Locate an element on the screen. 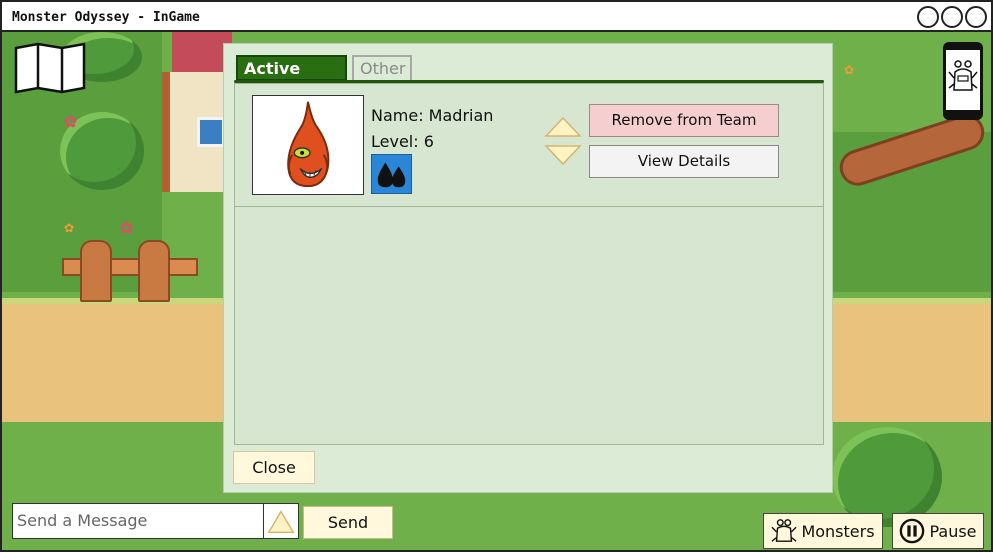  madrian-monster-image is located at coordinates (308, 144).